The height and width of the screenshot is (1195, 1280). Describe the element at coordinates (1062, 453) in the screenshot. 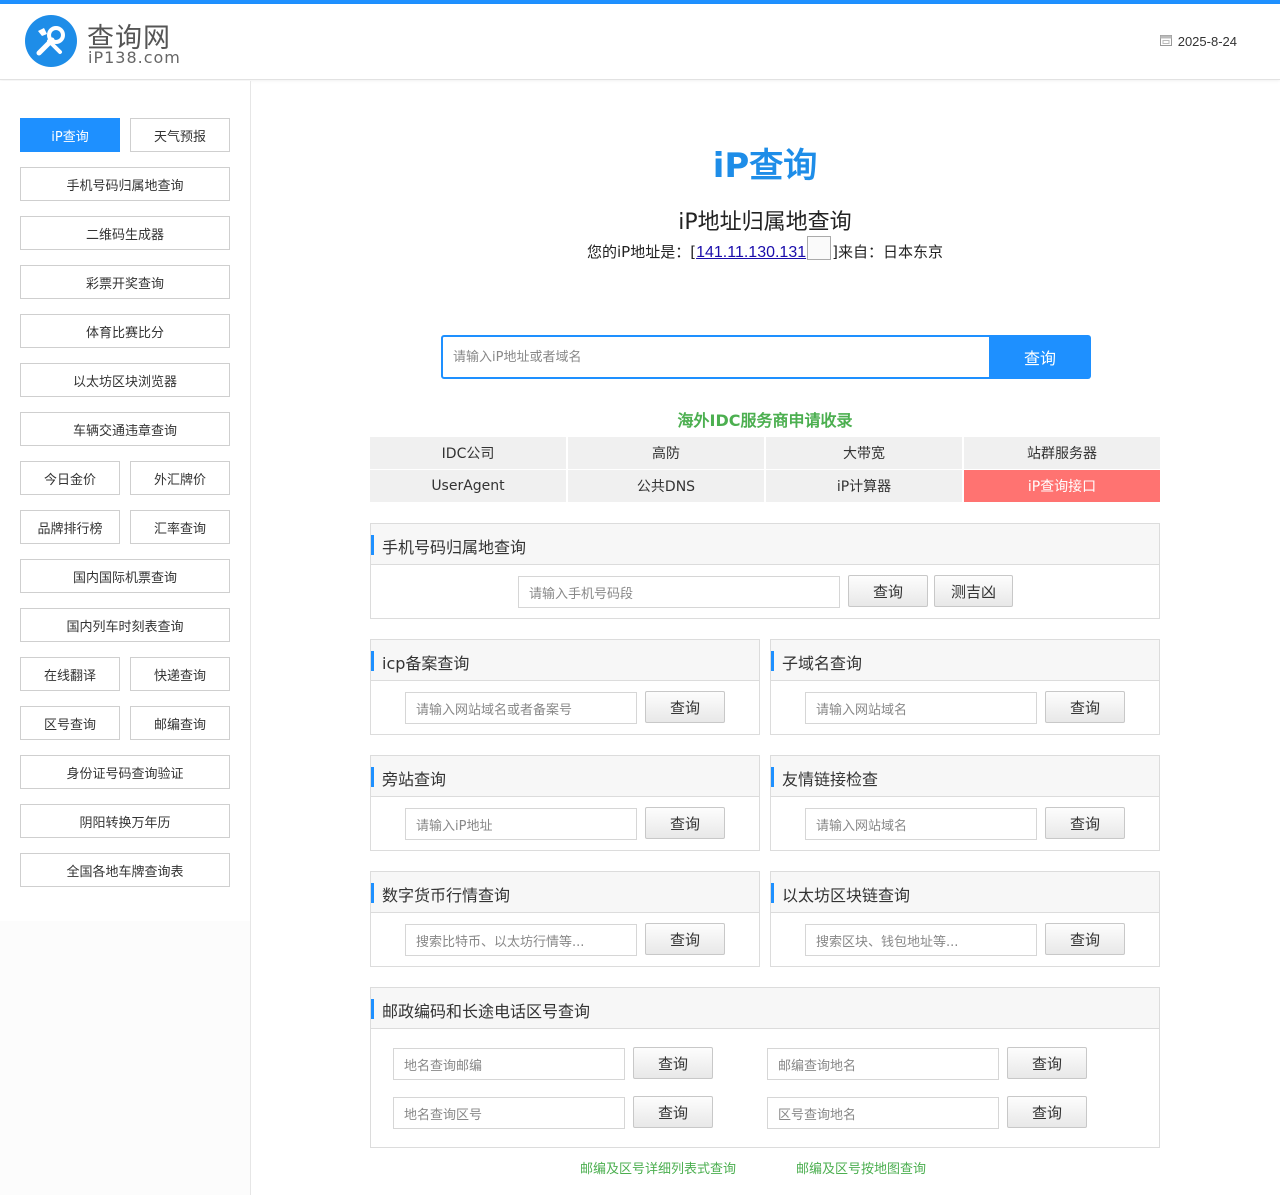

I see `quick-link-cluster: 站群服务器` at that location.